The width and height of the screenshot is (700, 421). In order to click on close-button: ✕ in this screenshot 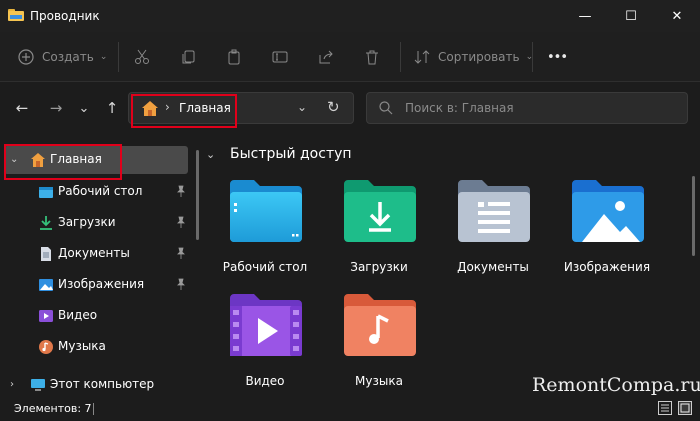, I will do `click(677, 16)`.